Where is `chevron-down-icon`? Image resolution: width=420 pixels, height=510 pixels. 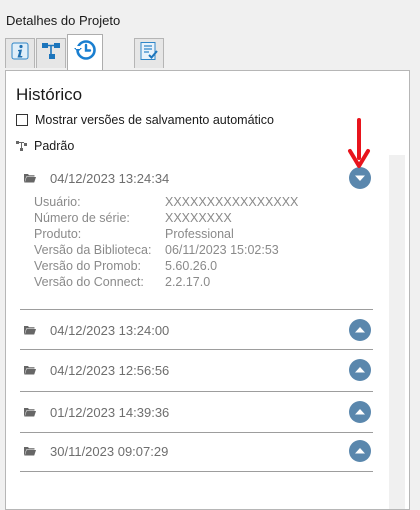 chevron-down-icon is located at coordinates (360, 178).